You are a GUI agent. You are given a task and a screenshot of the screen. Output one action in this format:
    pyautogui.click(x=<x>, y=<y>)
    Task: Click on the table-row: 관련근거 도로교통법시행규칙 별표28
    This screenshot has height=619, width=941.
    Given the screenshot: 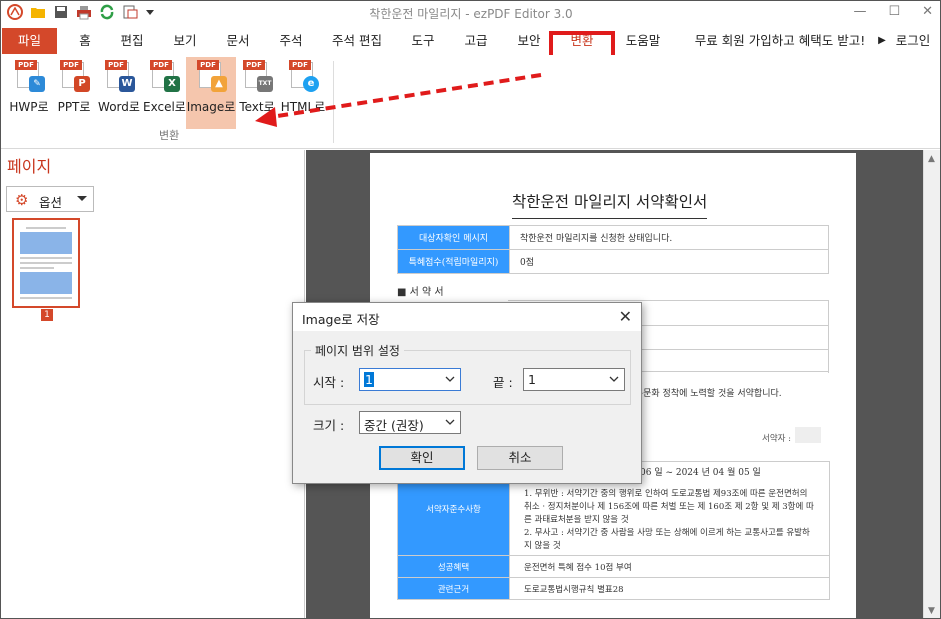 What is the action you would take?
    pyautogui.click(x=613, y=588)
    